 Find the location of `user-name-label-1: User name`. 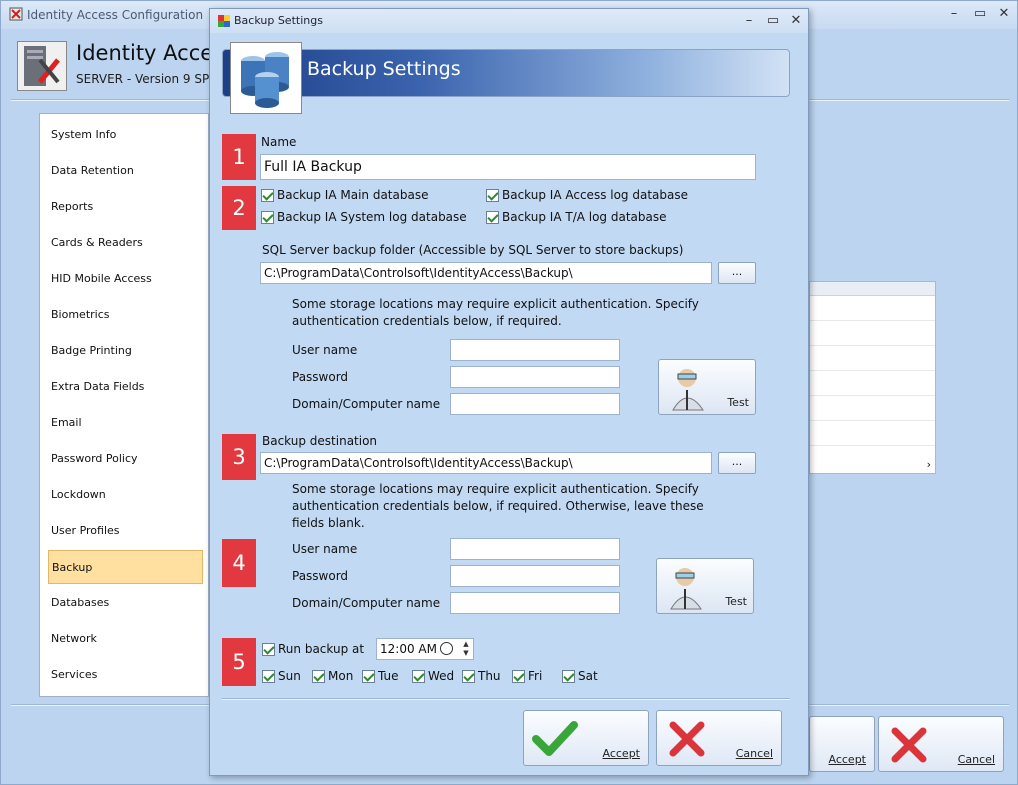

user-name-label-1: User name is located at coordinates (325, 350).